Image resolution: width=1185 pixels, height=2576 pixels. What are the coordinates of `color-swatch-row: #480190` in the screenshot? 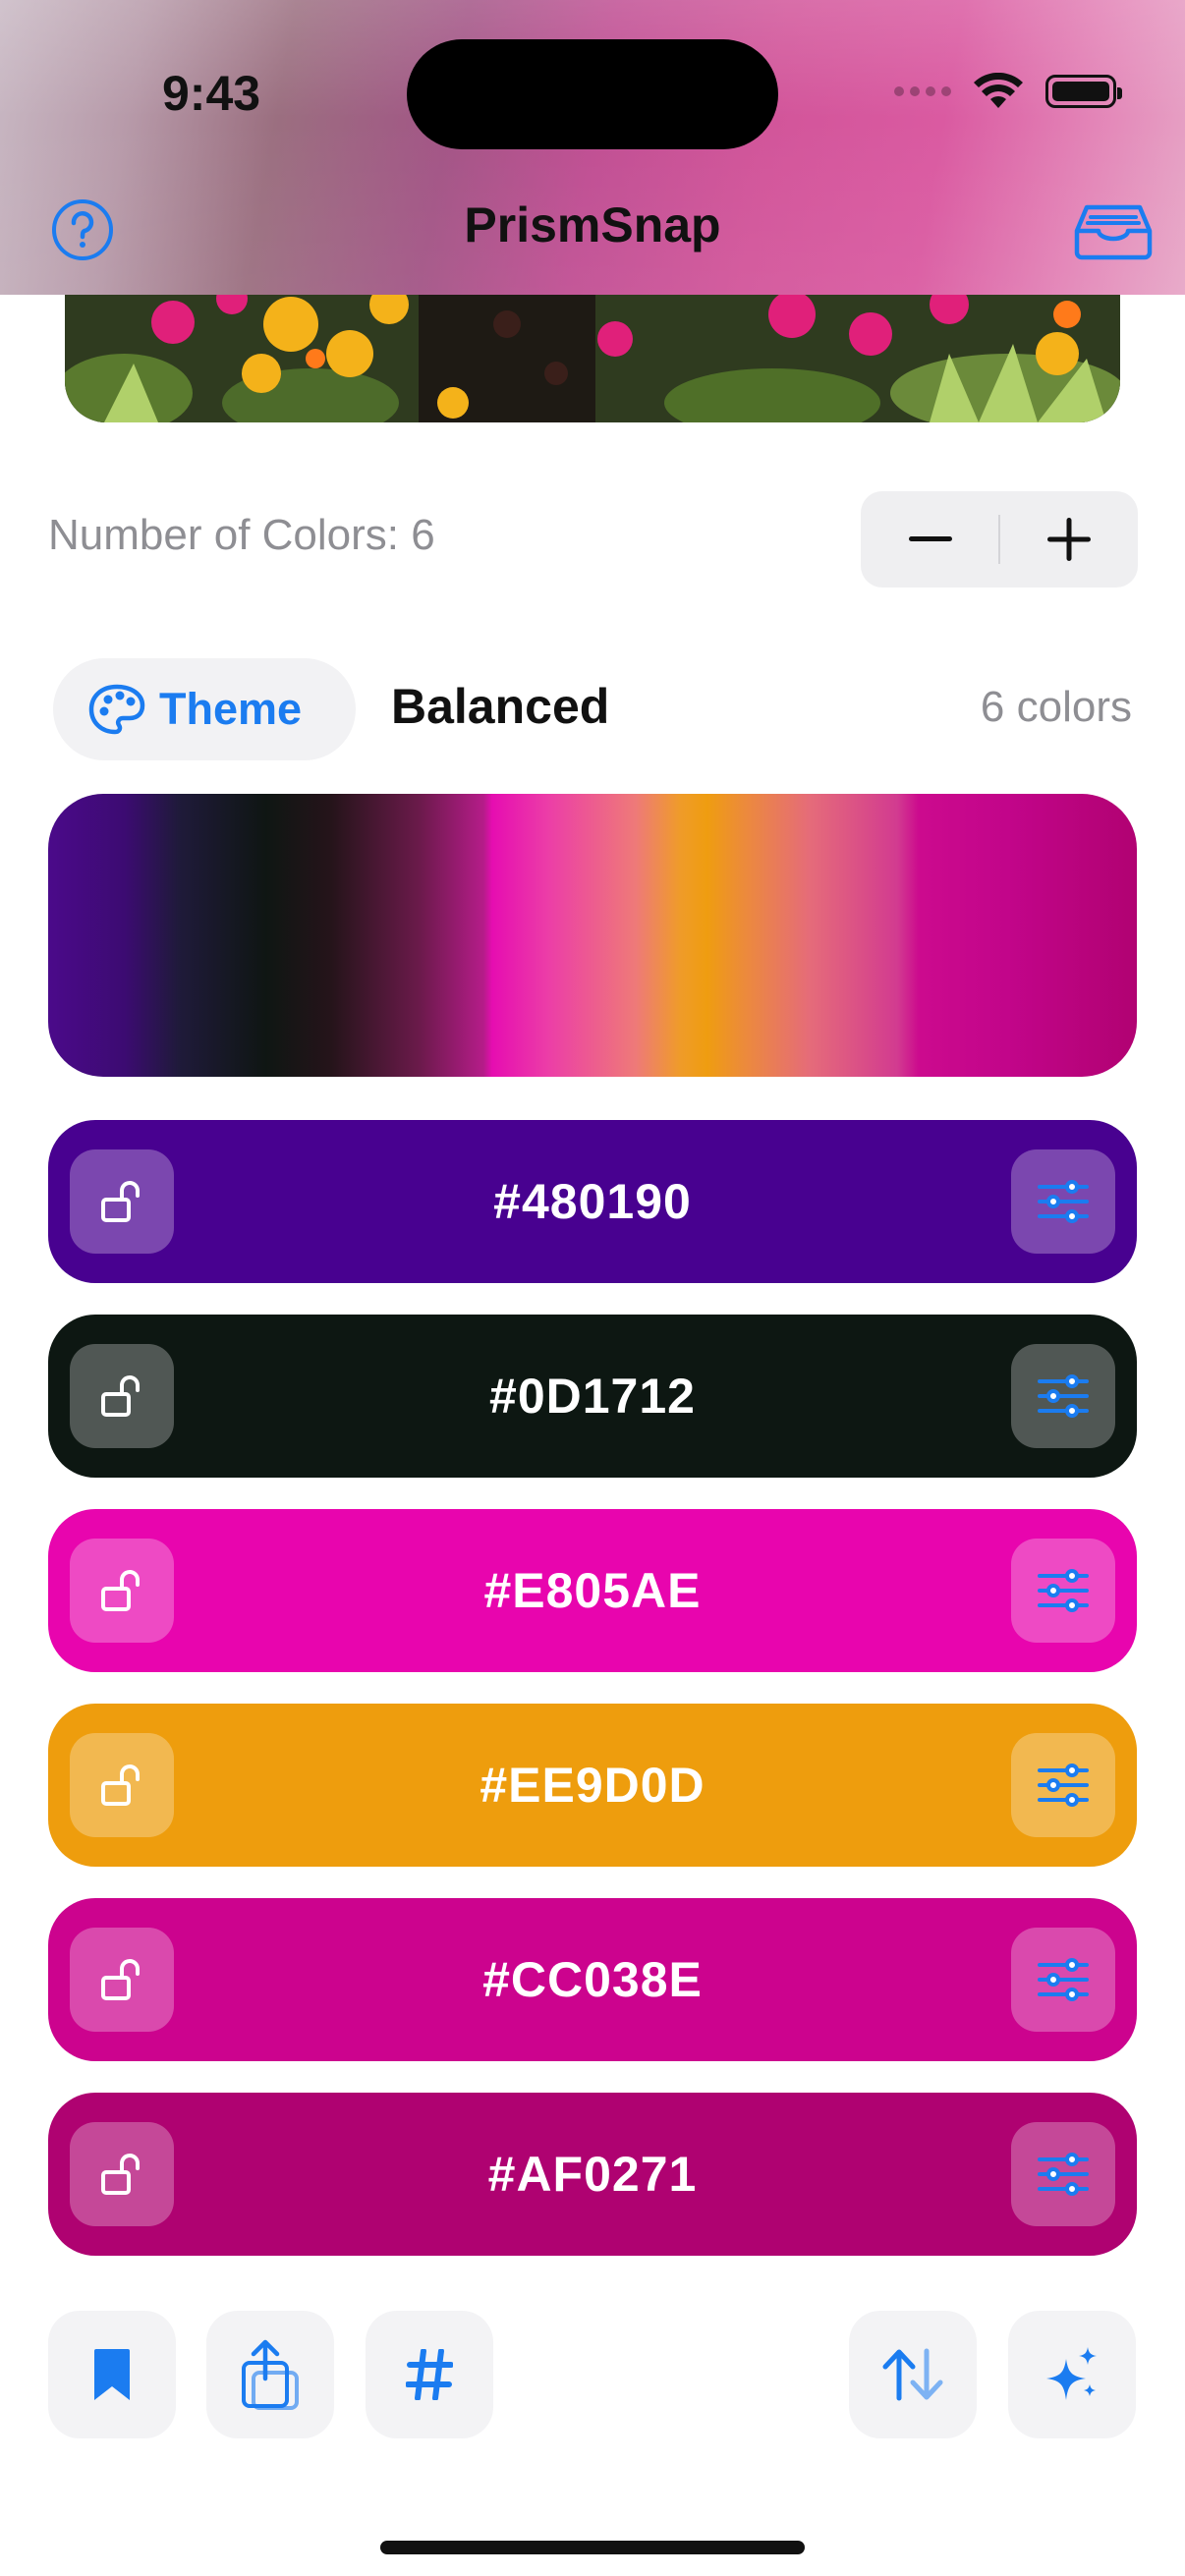 It's located at (592, 1201).